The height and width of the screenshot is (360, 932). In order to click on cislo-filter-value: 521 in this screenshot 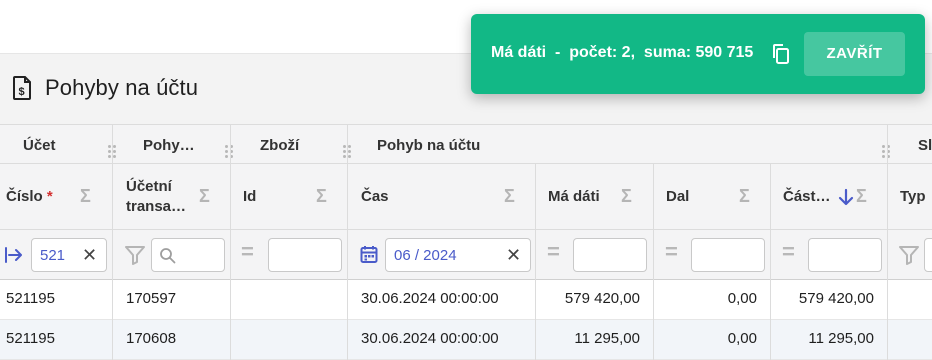, I will do `click(53, 255)`.